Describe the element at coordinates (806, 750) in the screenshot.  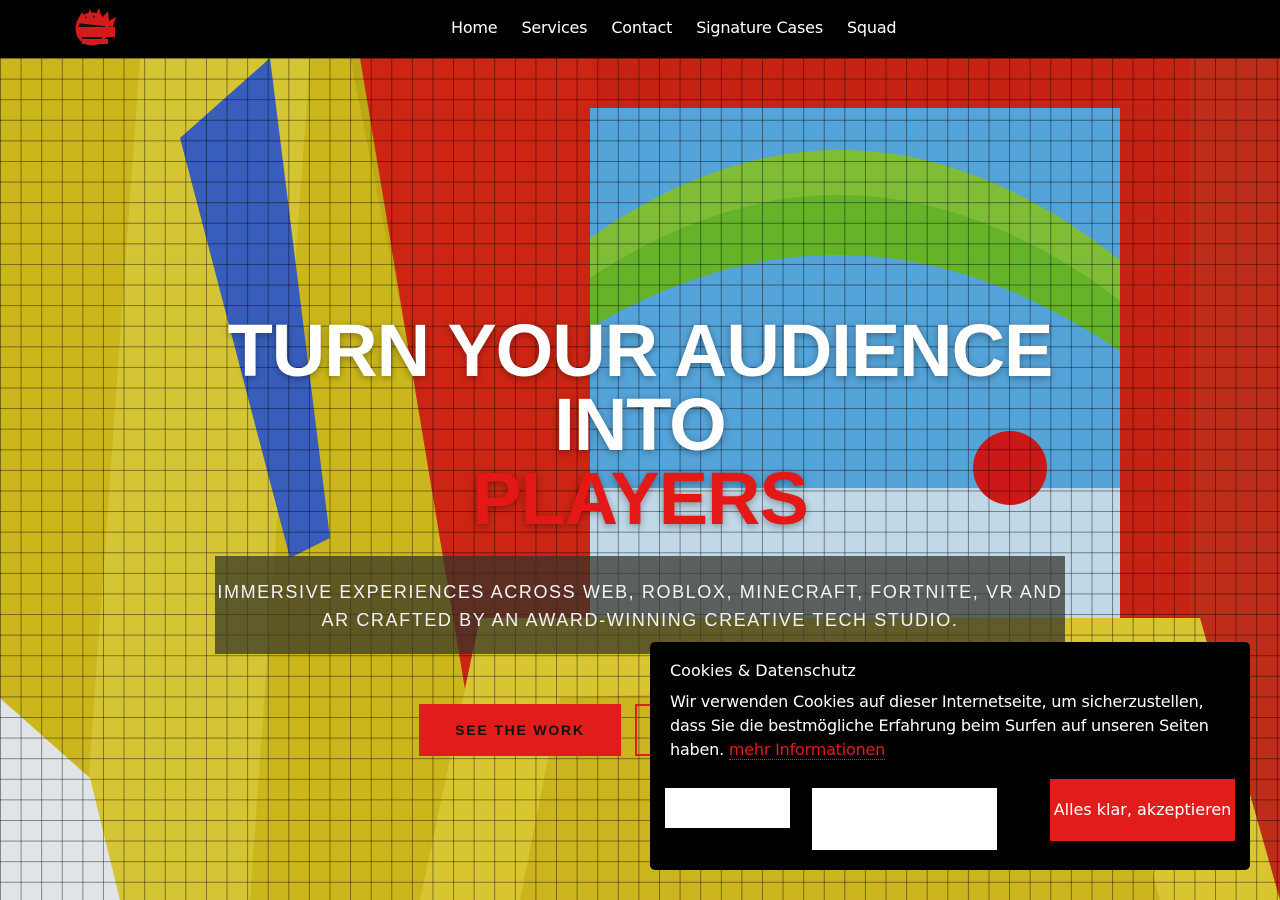
I see `more-information-link: mehr Informationen` at that location.